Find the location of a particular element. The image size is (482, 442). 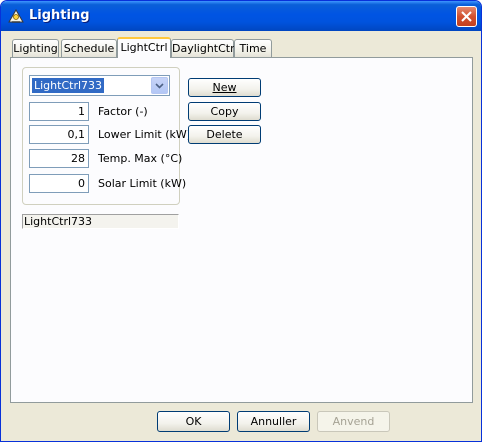

close-button is located at coordinates (466, 16).